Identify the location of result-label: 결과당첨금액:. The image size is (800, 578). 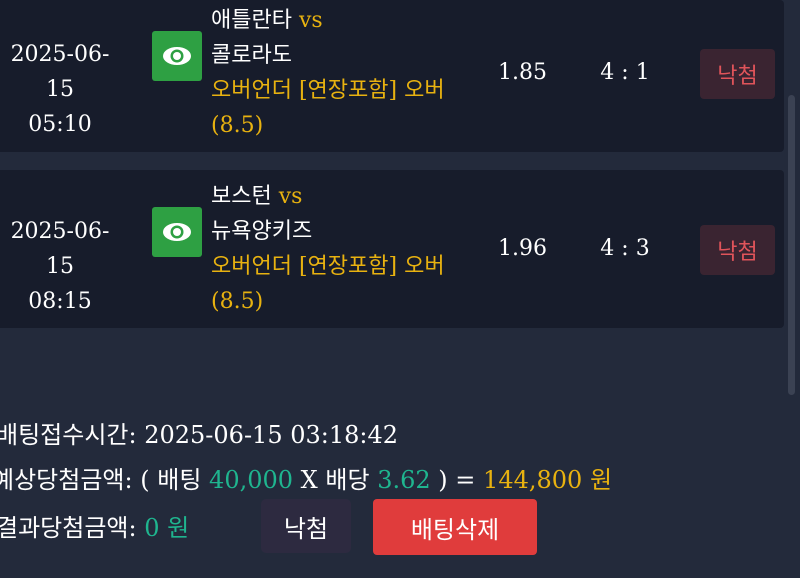
(68, 528).